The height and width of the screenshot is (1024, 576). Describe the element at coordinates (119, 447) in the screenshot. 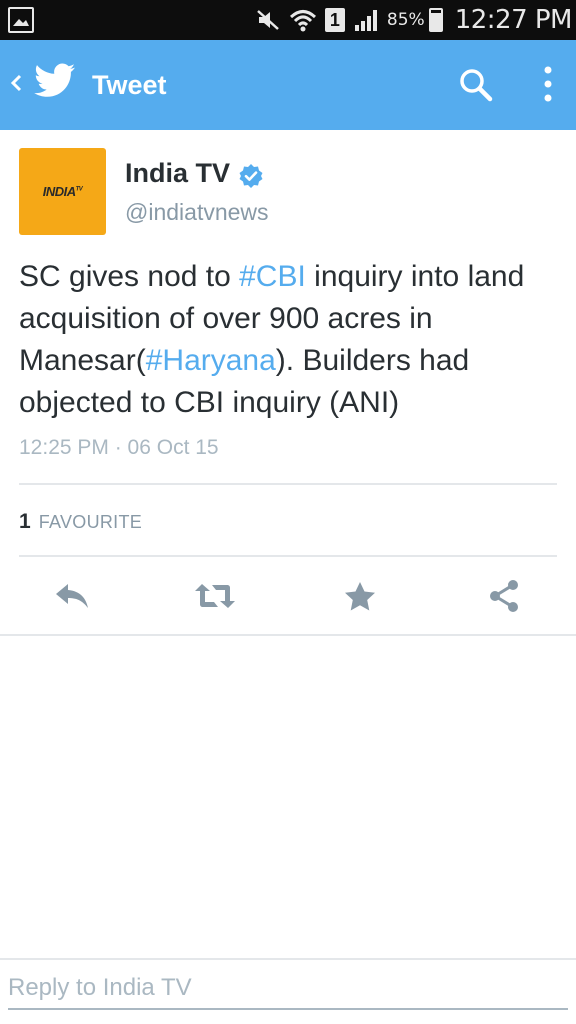

I see `tweet-timestamp: 12:25 PM · 06 Oct 15` at that location.